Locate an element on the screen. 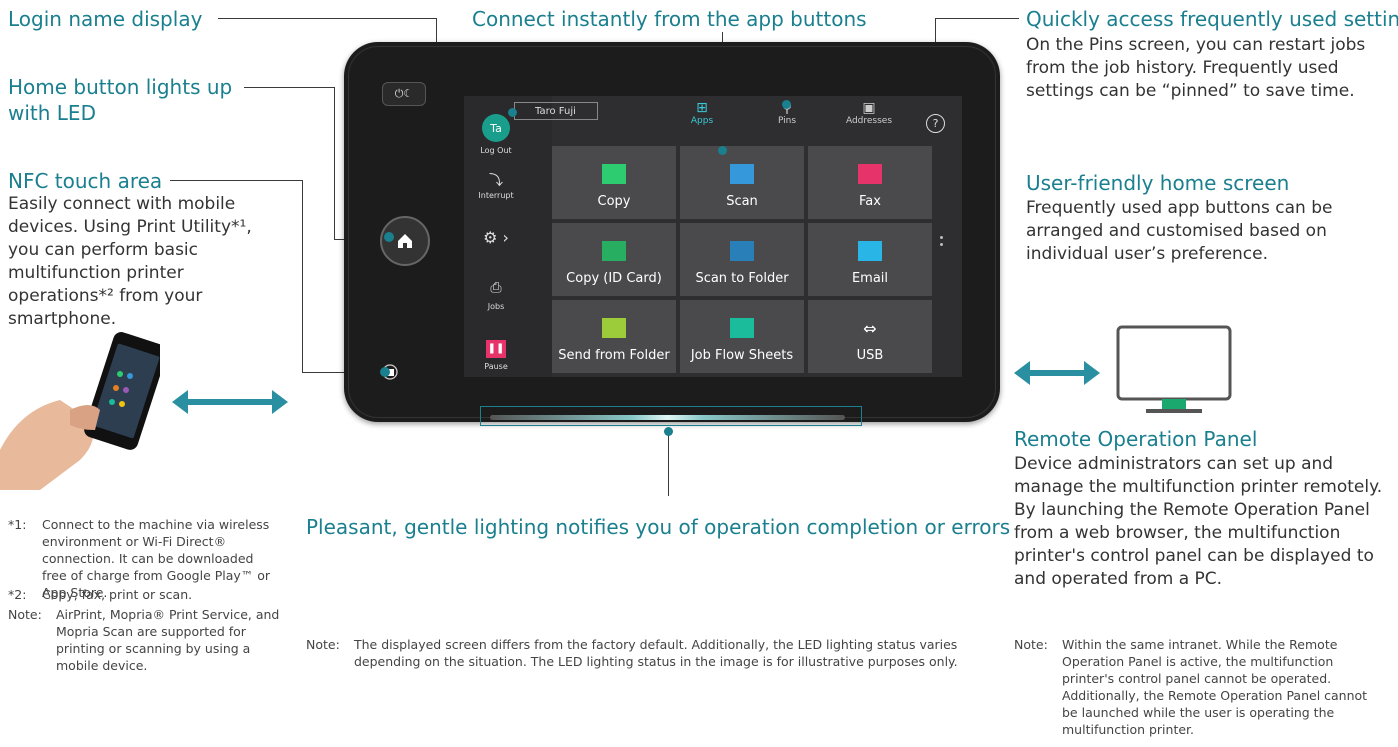 The width and height of the screenshot is (1398, 747). page-indicator-dots is located at coordinates (941, 237).